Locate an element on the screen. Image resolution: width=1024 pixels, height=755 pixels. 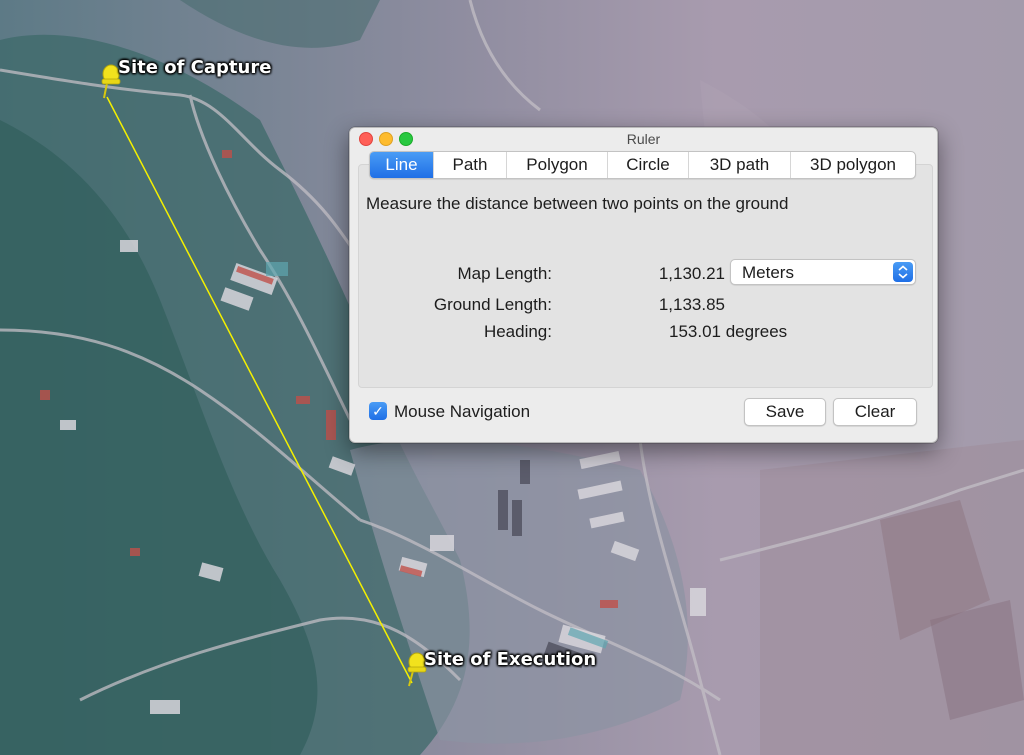
heading-value: 153.01 degrees is located at coordinates (728, 331).